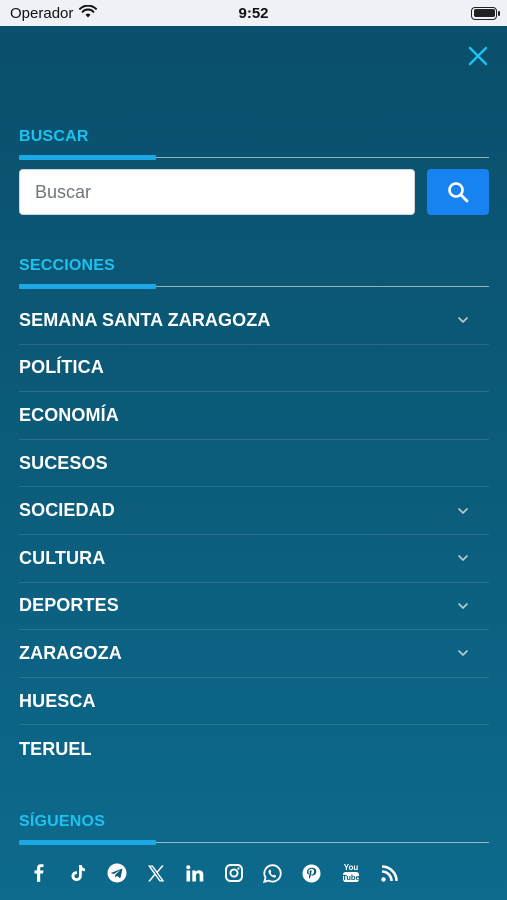 The width and height of the screenshot is (507, 900). Describe the element at coordinates (67, 265) in the screenshot. I see `sections-section-title: SECCIONES` at that location.